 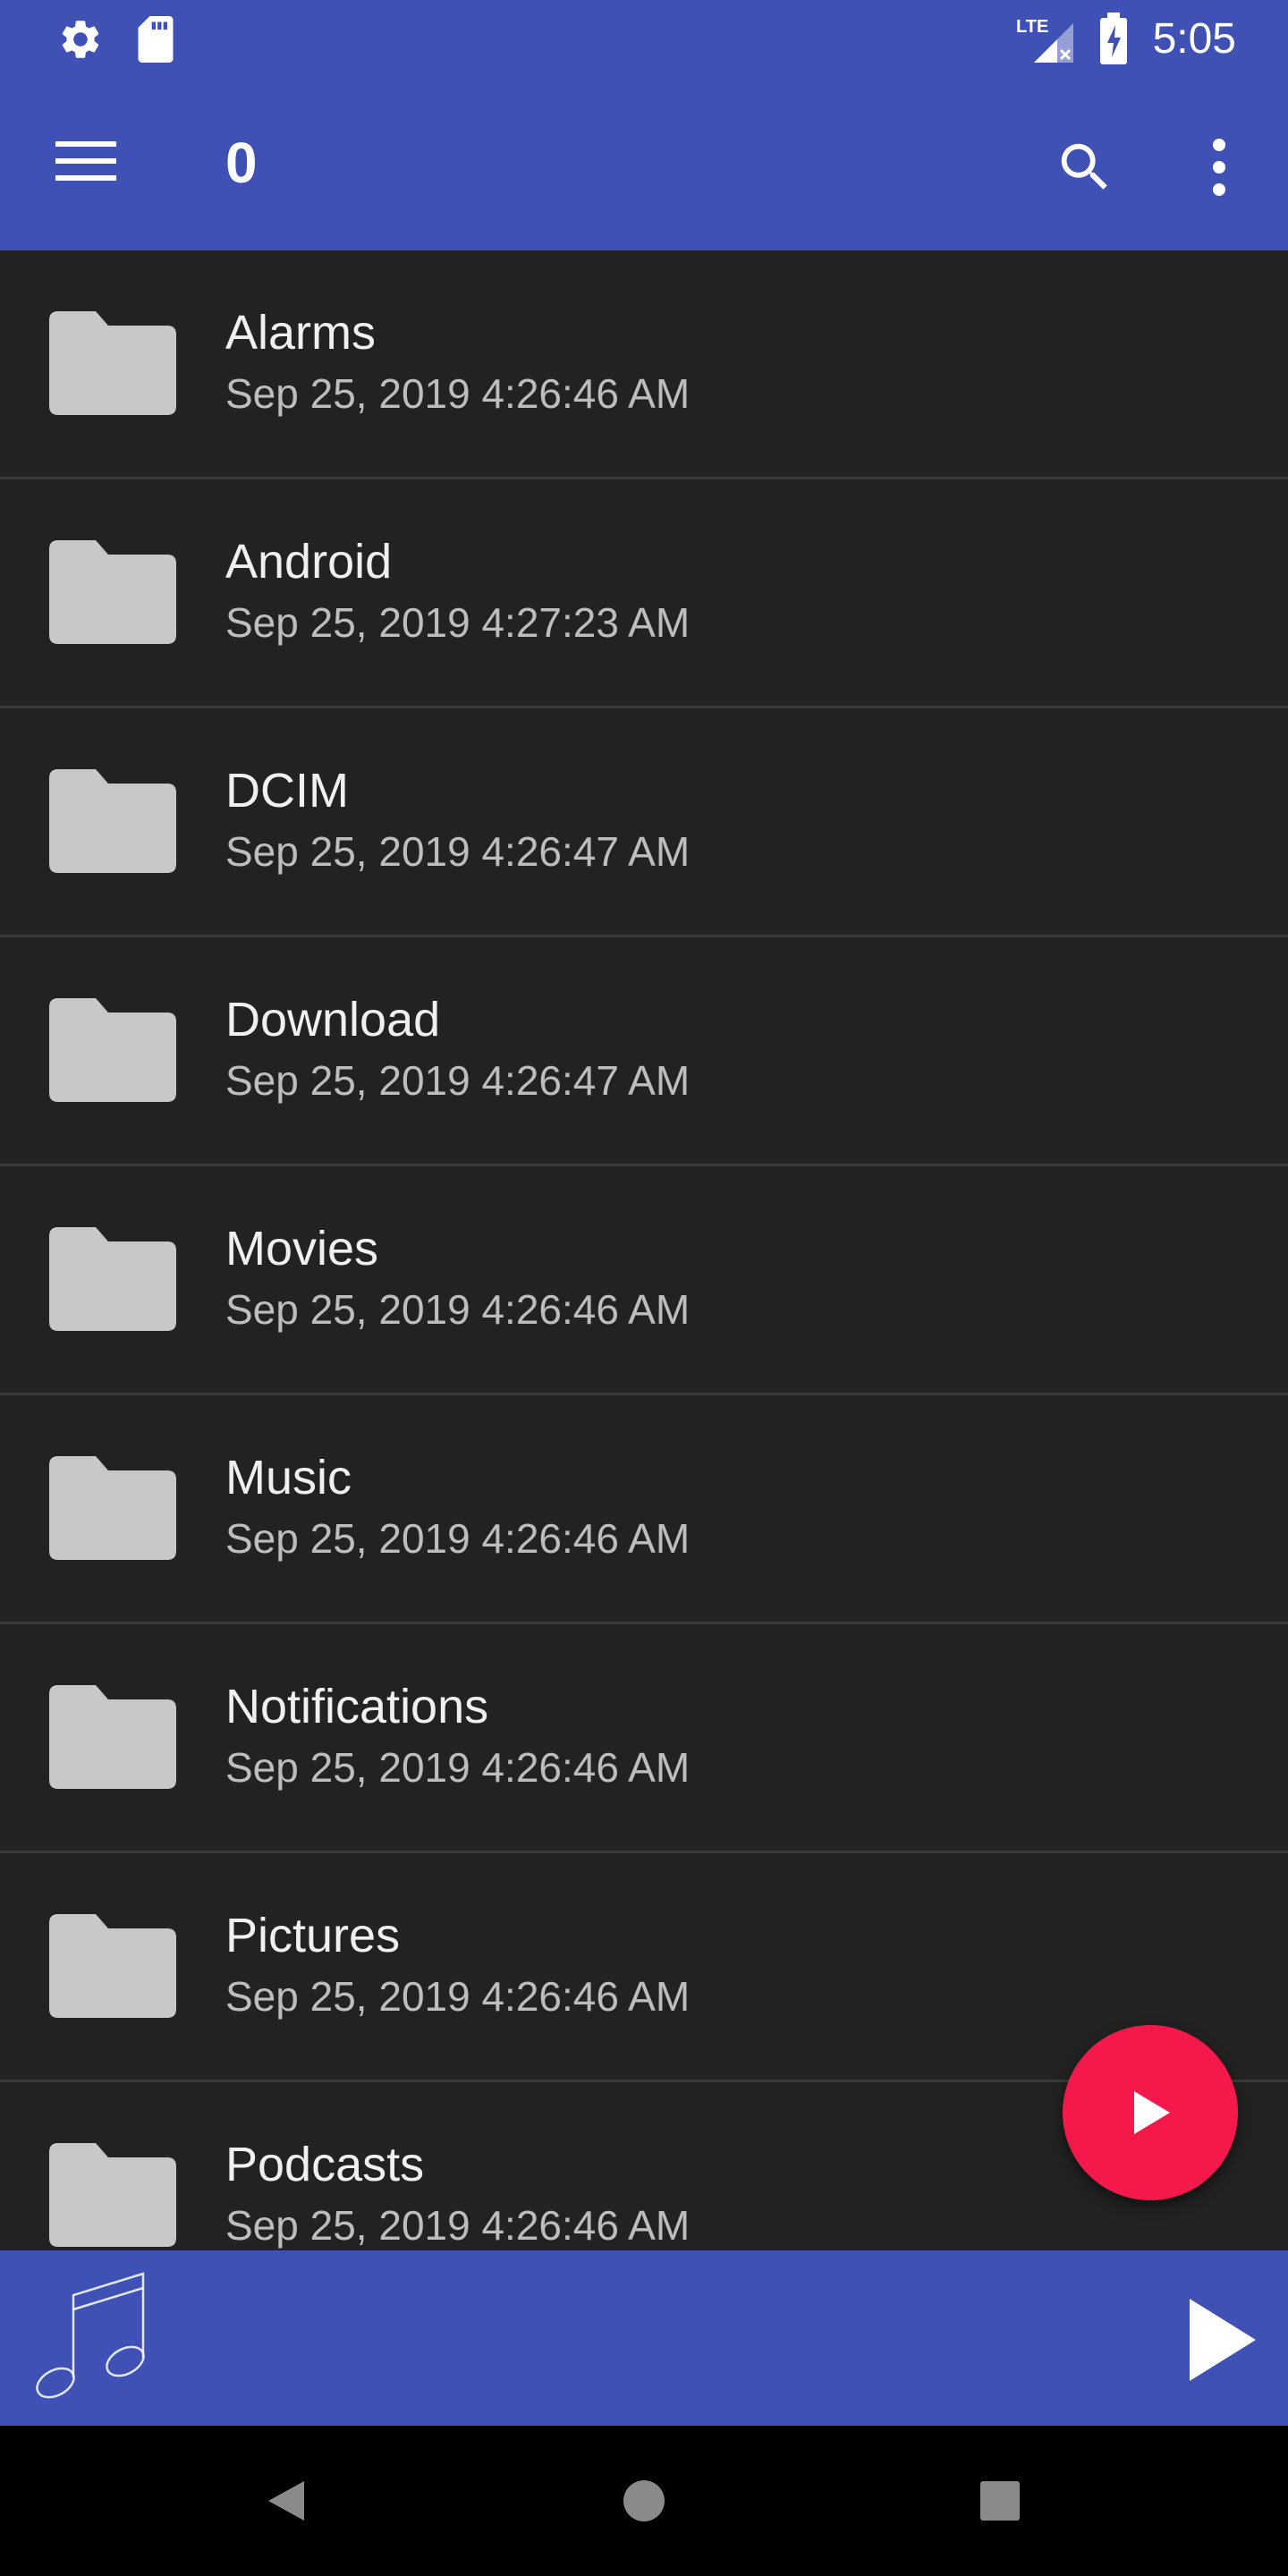 I want to click on recents-icon, so click(x=1000, y=2503).